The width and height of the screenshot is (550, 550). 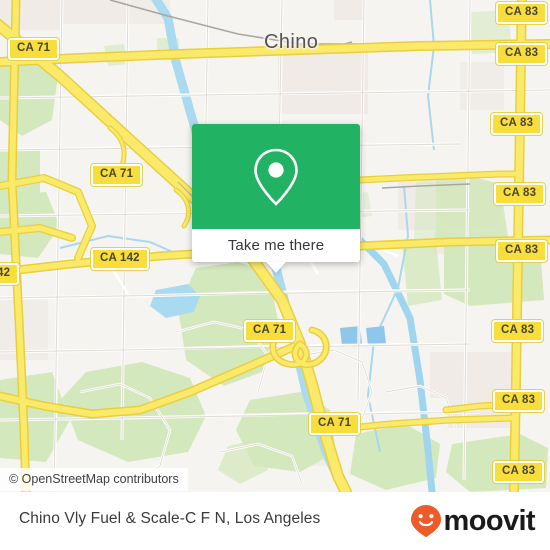 What do you see at coordinates (120, 259) in the screenshot?
I see `road-shield: CA 142` at bounding box center [120, 259].